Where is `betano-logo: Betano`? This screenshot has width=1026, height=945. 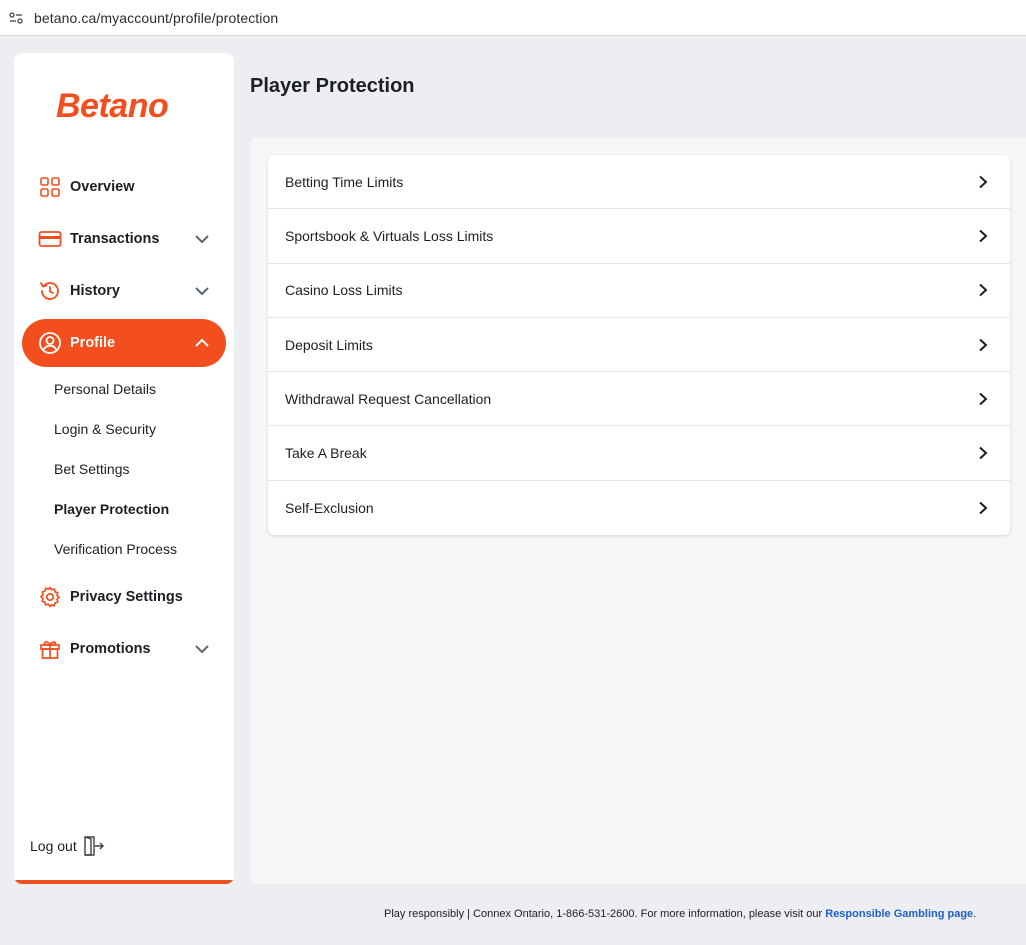
betano-logo: Betano is located at coordinates (112, 106).